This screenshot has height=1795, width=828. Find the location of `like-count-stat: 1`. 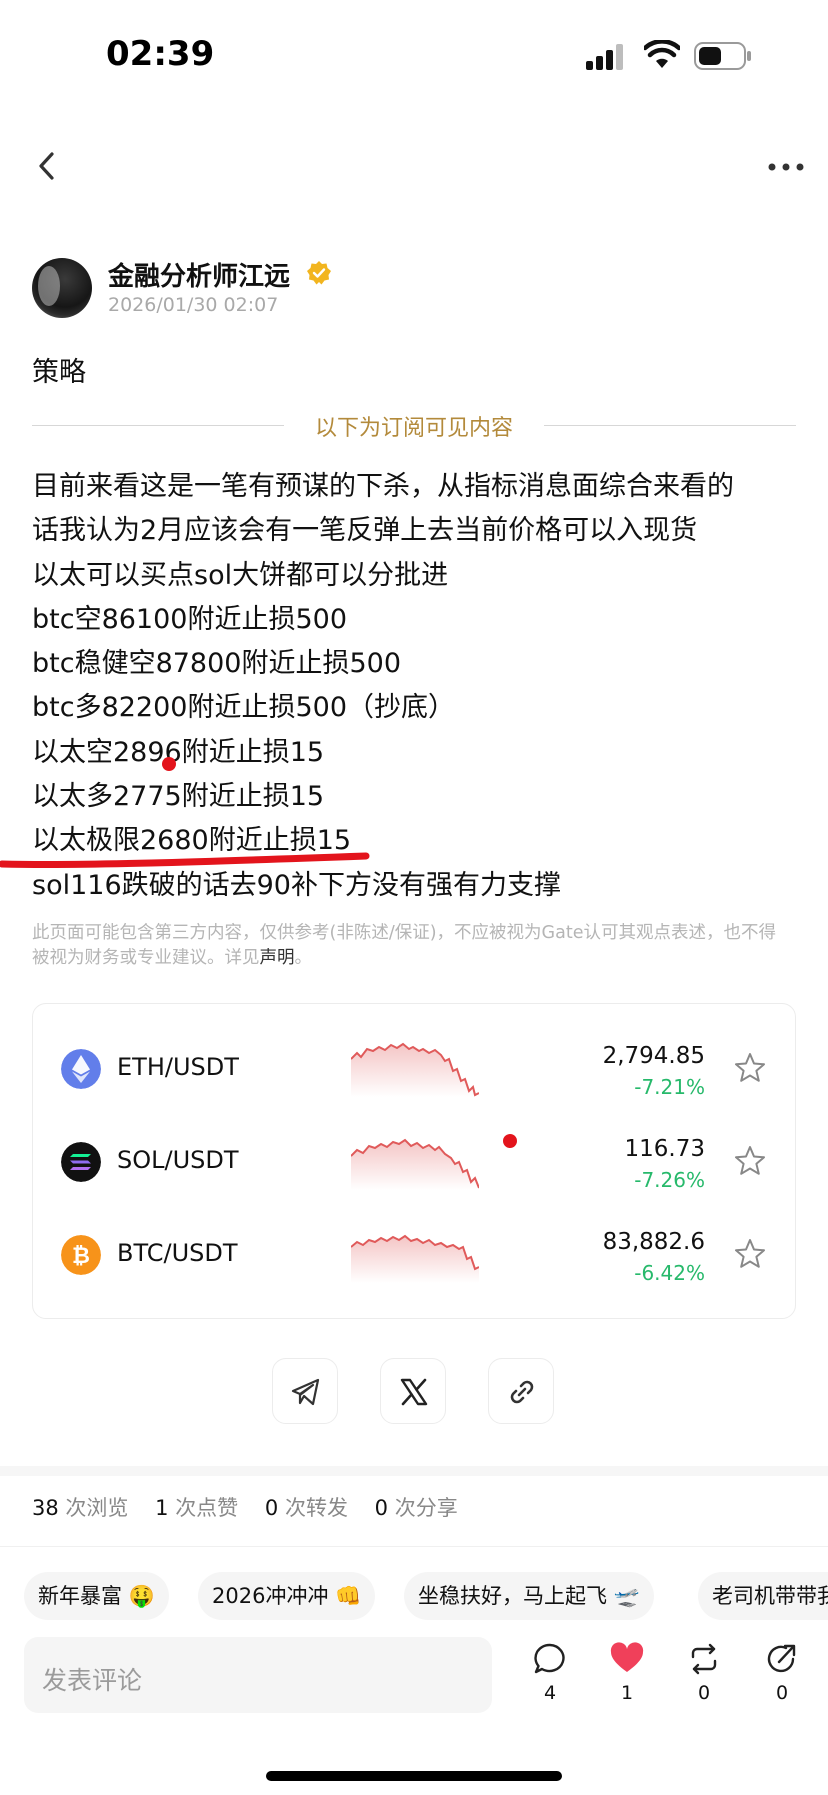

like-count-stat: 1 is located at coordinates (162, 1508).